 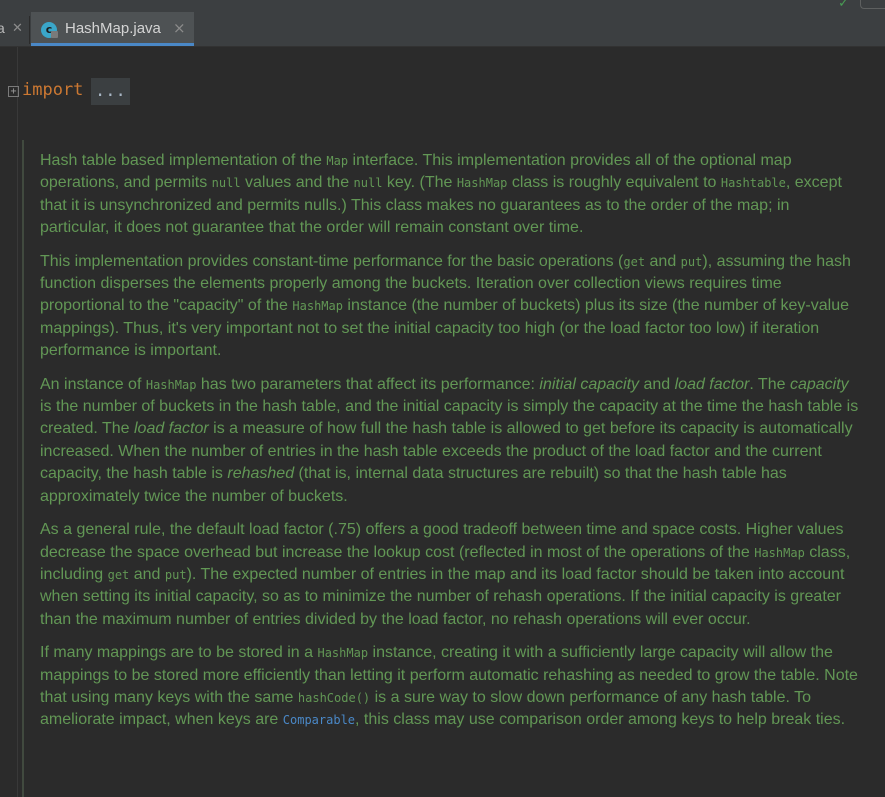 I want to click on doc-text-run: . The, so click(x=769, y=384).